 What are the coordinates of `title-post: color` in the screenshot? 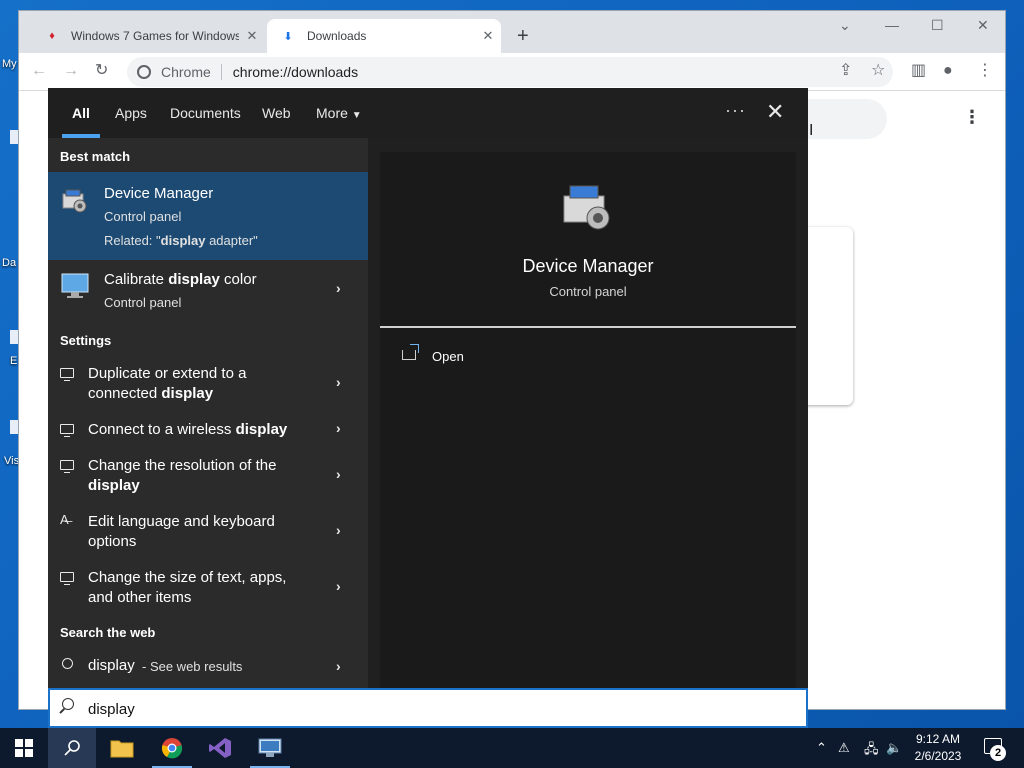 It's located at (238, 279).